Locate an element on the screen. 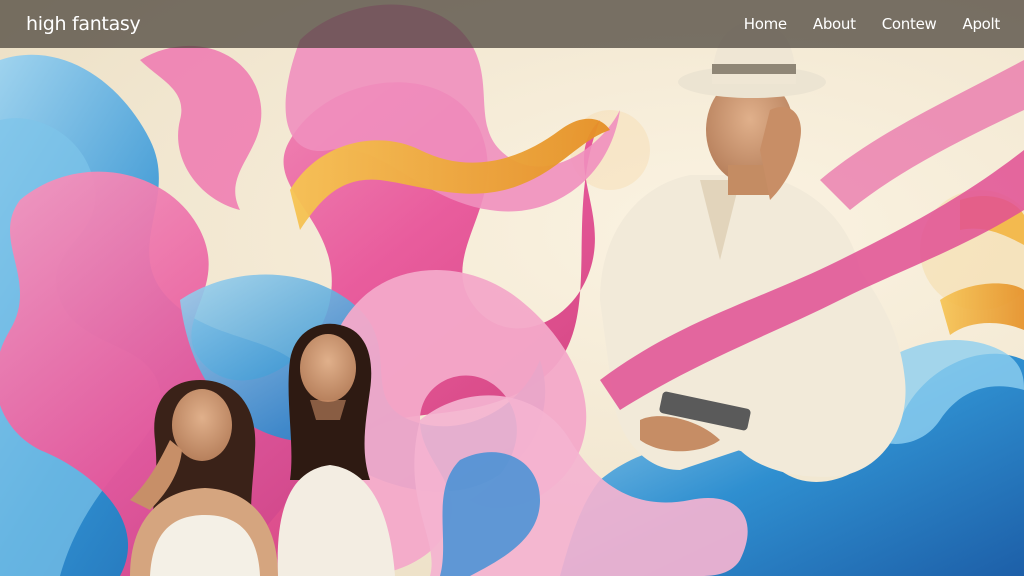 Image resolution: width=1024 pixels, height=576 pixels. nav-link-about: About is located at coordinates (834, 24).